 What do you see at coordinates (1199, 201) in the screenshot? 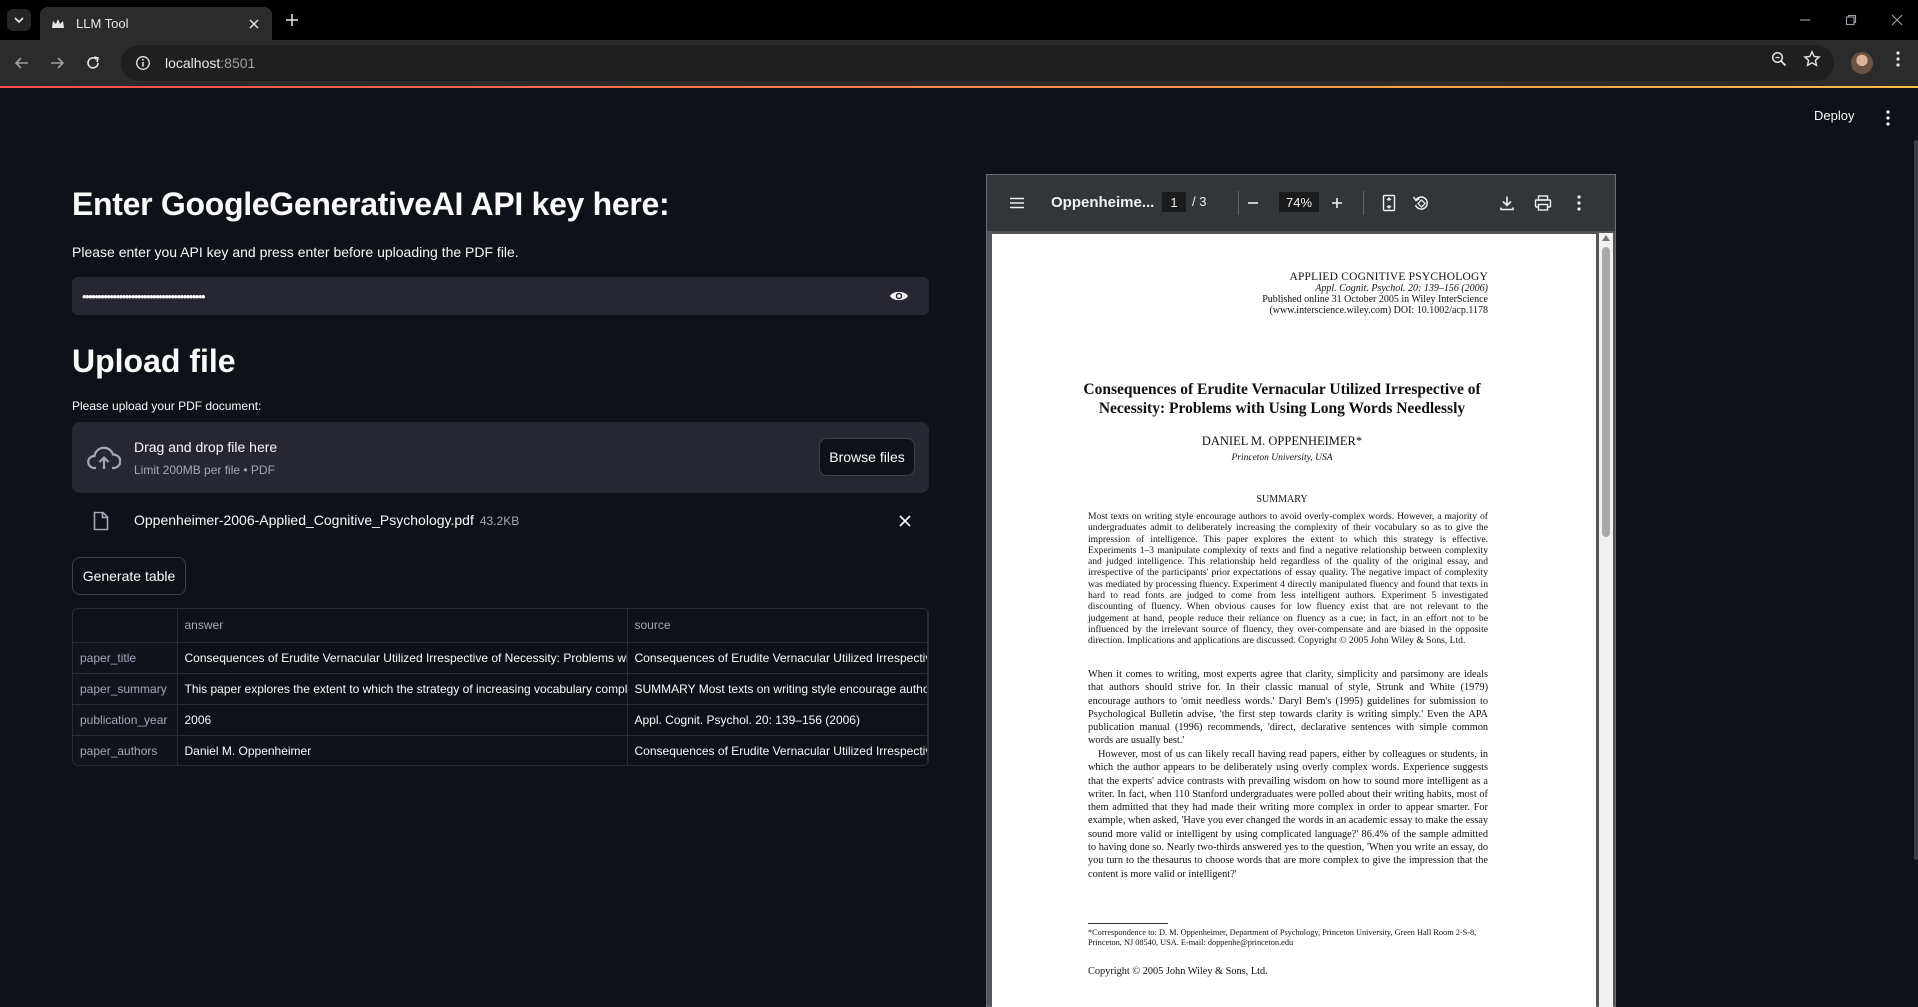
I see `pdf-total-pages: / 3` at bounding box center [1199, 201].